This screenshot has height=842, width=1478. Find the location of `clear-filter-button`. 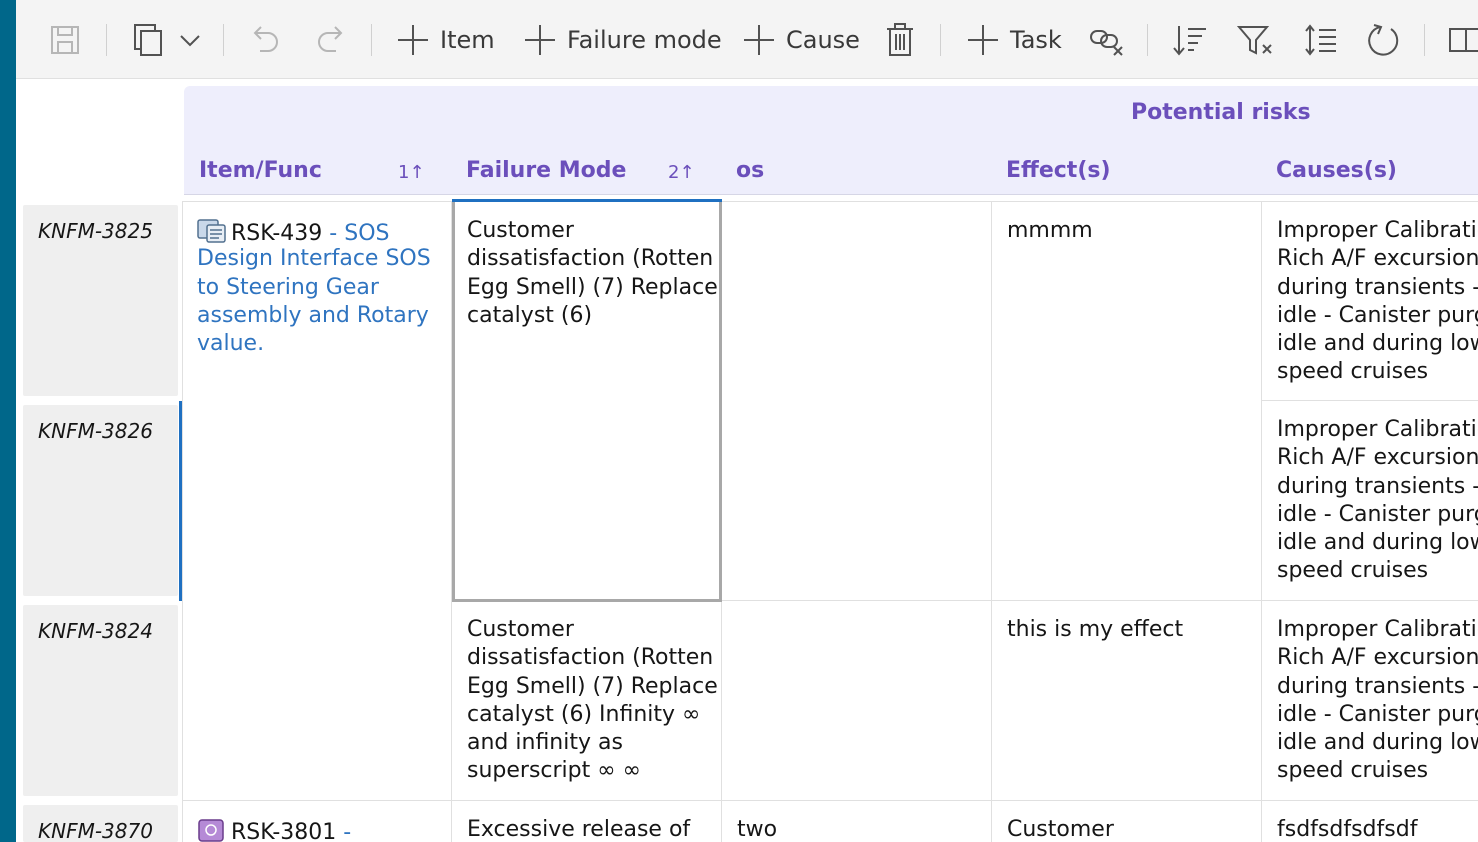

clear-filter-button is located at coordinates (1256, 40).